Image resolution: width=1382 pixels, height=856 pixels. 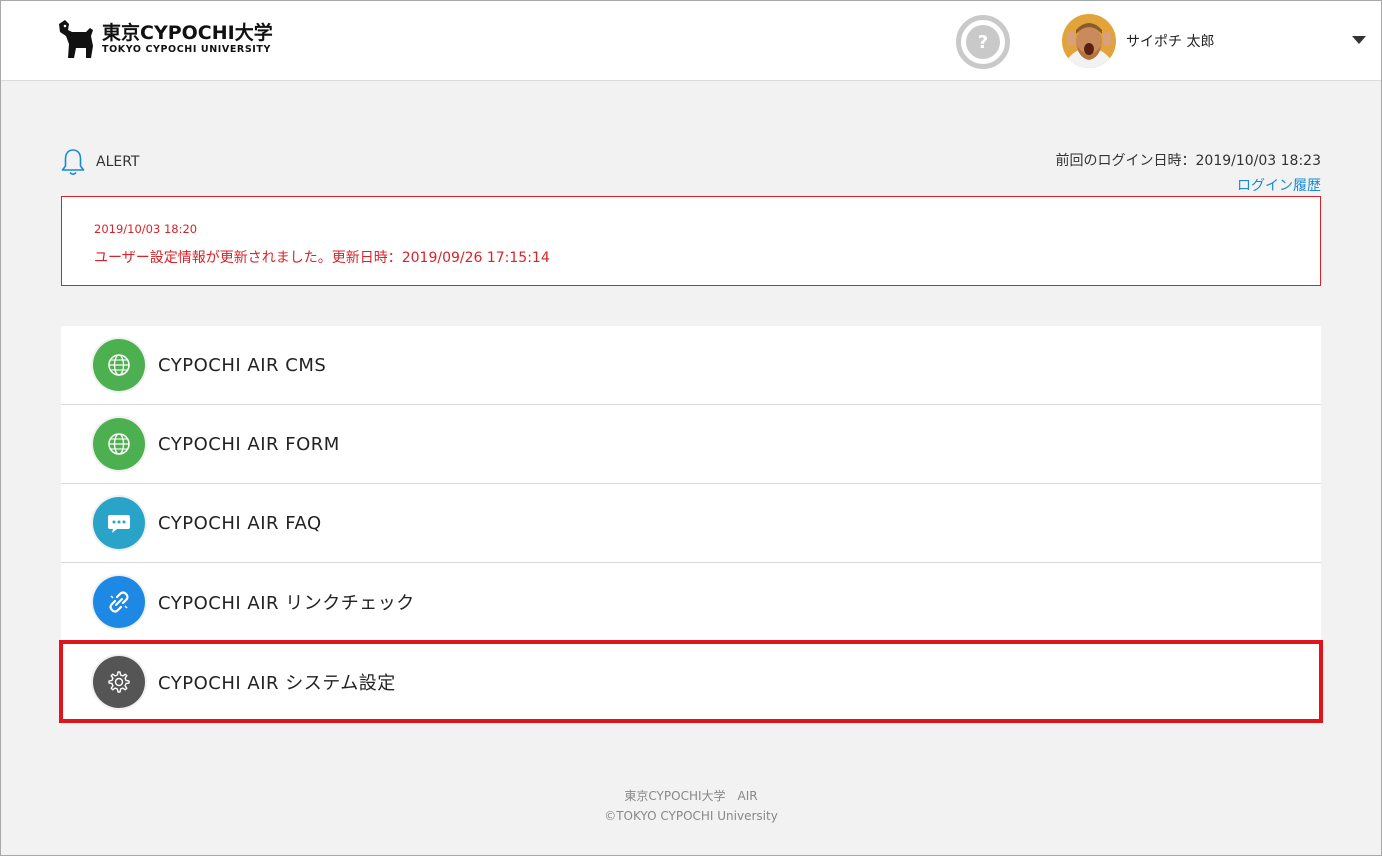 What do you see at coordinates (691, 681) in the screenshot?
I see `app-item-system-settings: CYPOCHI AIR システム設定` at bounding box center [691, 681].